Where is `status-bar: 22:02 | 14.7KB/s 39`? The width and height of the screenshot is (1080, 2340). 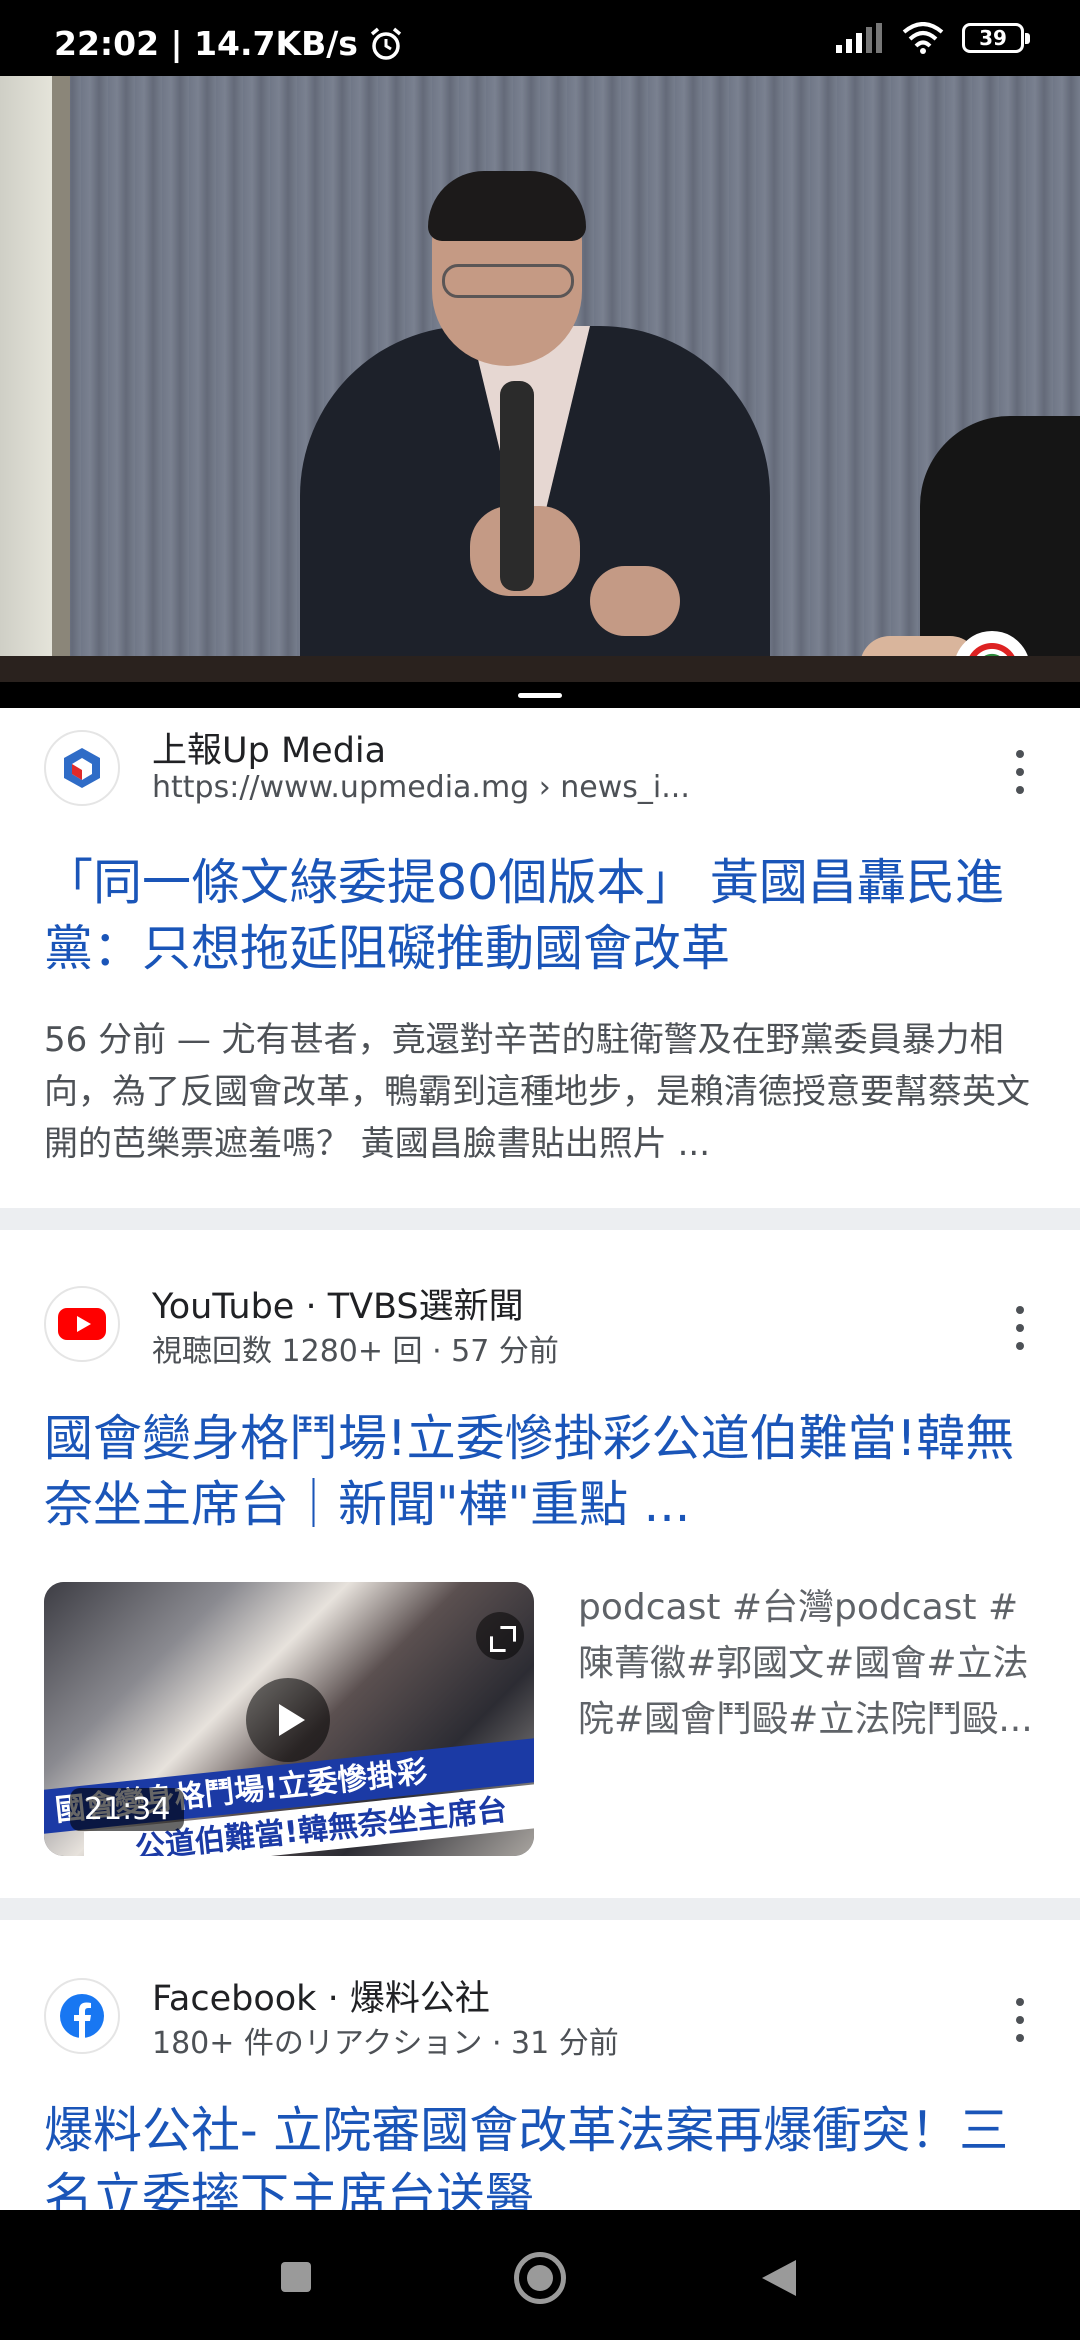
status-bar: 22:02 | 14.7KB/s 39 is located at coordinates (540, 38).